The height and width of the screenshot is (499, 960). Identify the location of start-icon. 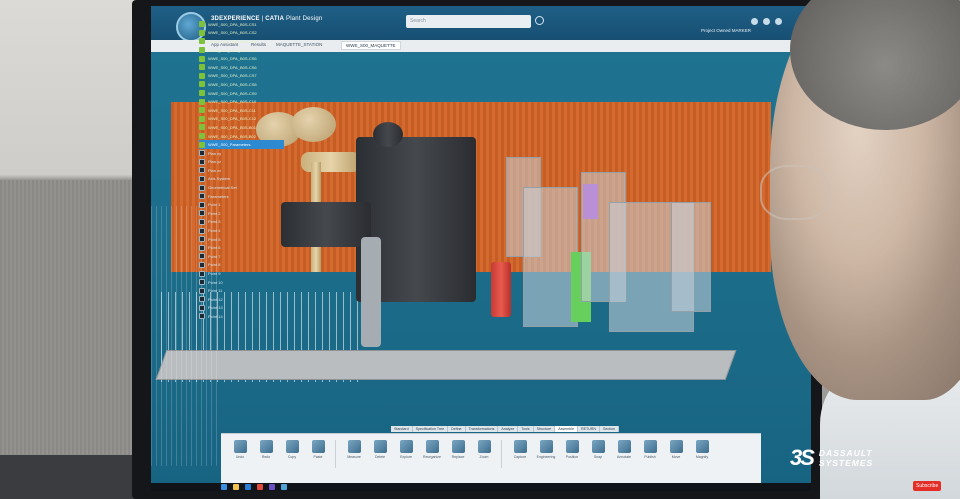
(224, 487).